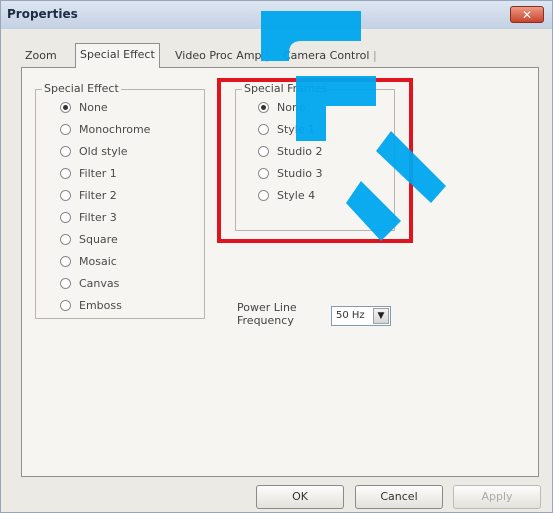 The width and height of the screenshot is (553, 513). I want to click on effect-option-label: Filter 3, so click(98, 217).